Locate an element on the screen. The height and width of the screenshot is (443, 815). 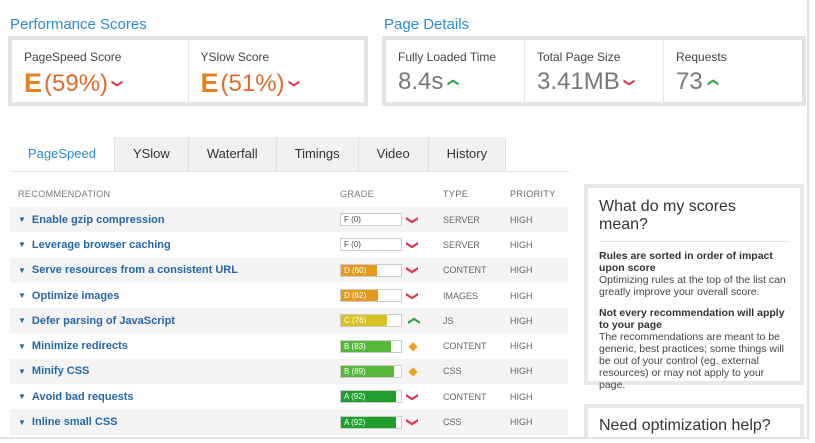
recommendation-cell: ▼ Minify CSS is located at coordinates (175, 371).